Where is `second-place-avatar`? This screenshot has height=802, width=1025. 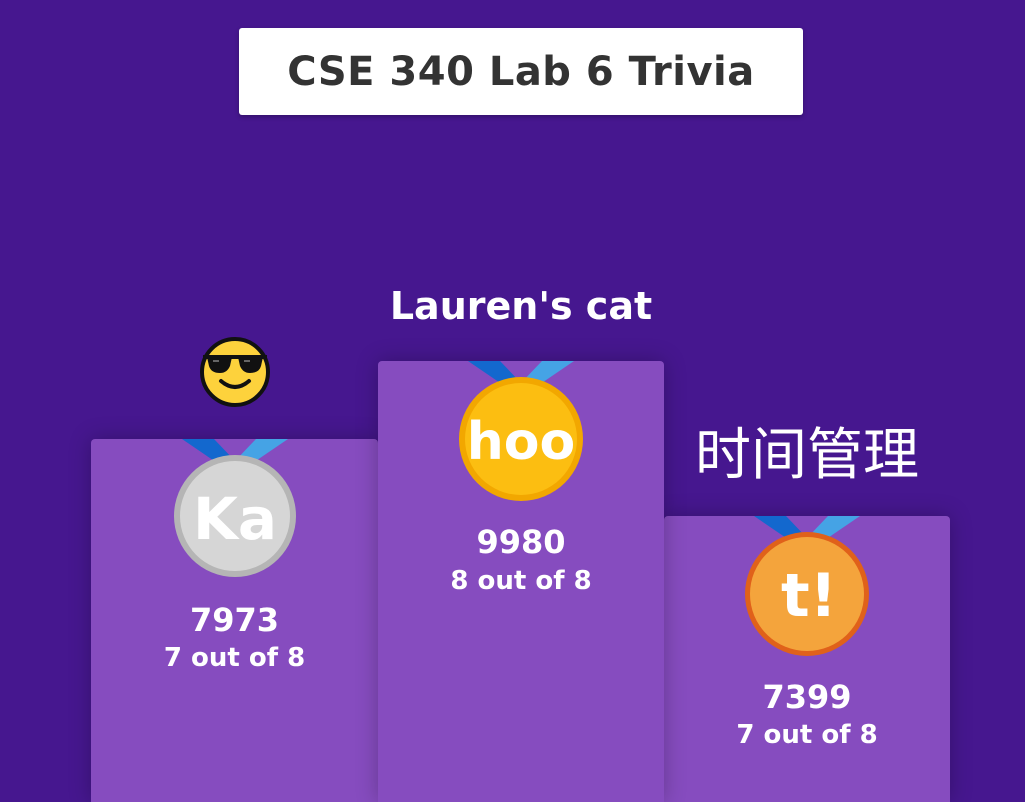 second-place-avatar is located at coordinates (234, 372).